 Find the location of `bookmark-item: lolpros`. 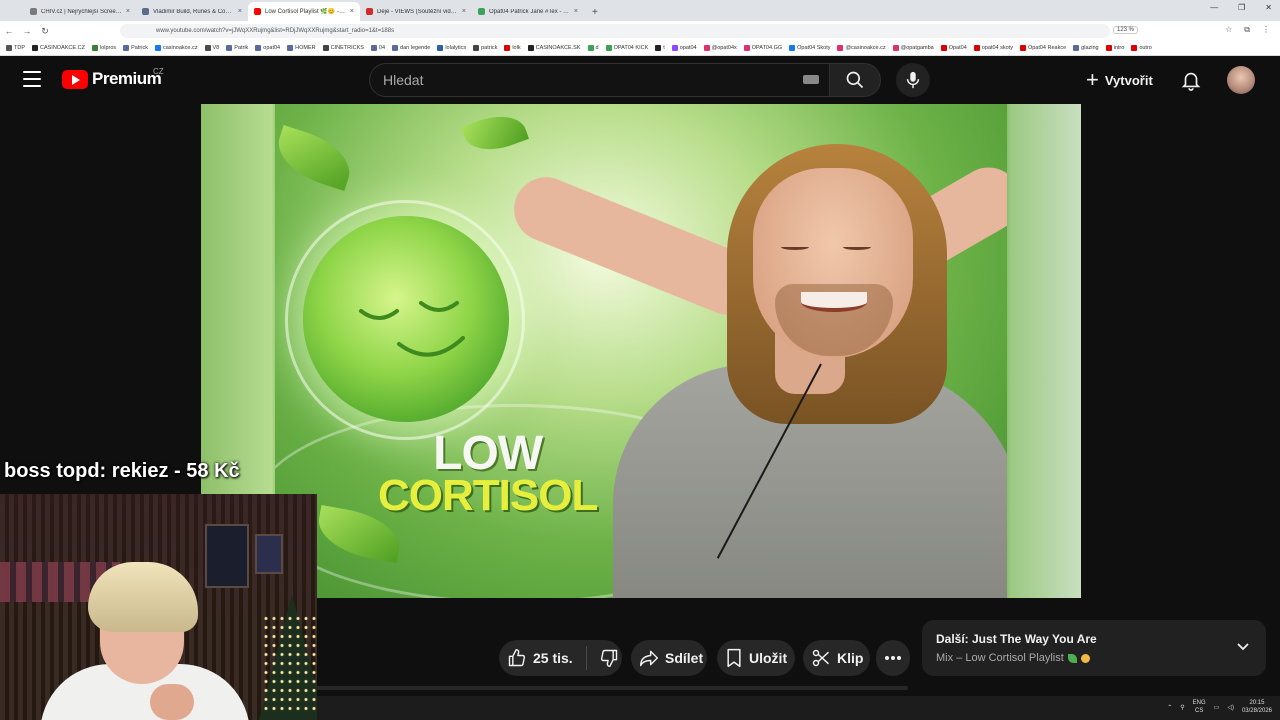

bookmark-item: lolpros is located at coordinates (103, 48).